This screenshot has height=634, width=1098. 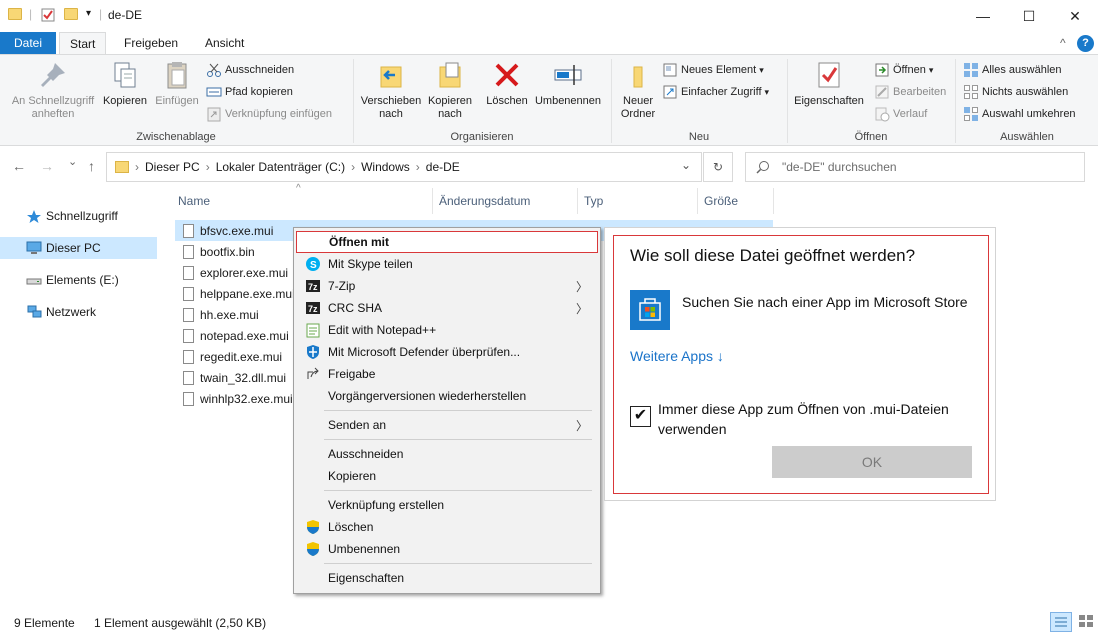 What do you see at coordinates (715, 92) in the screenshot?
I see `easy-access-button: Einfacher Zugriff ▾` at bounding box center [715, 92].